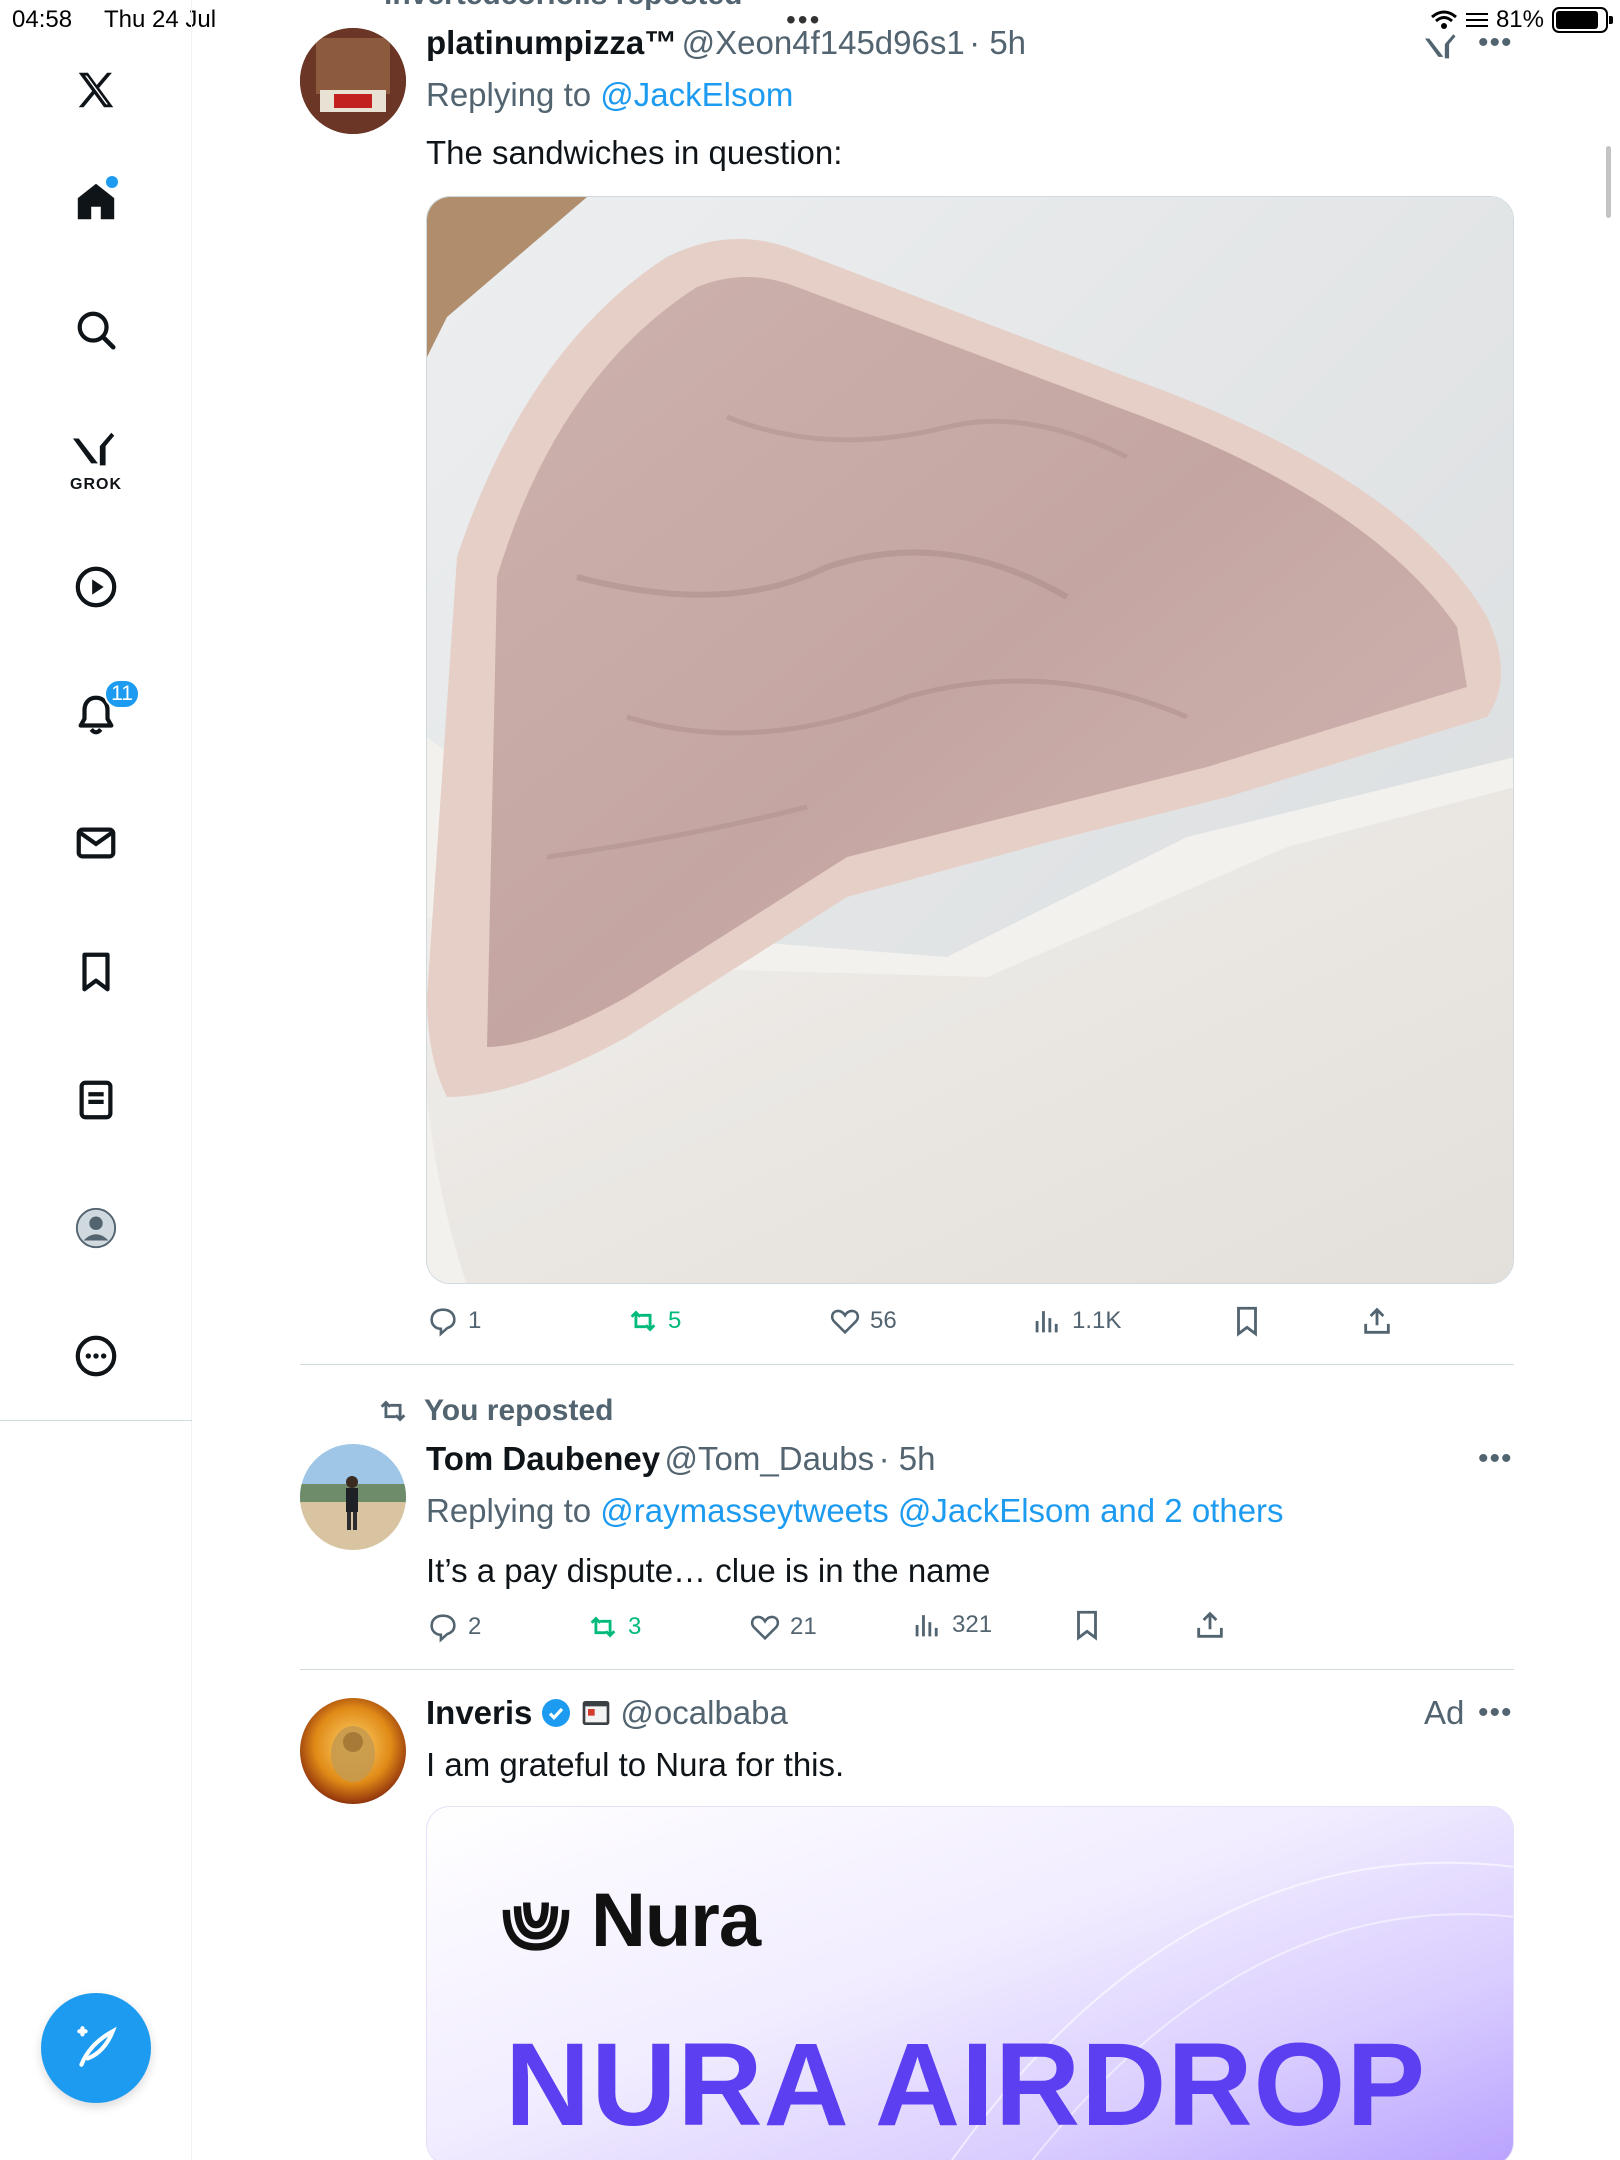 Image resolution: width=1620 pixels, height=2160 pixels. I want to click on home-unread-dot, so click(112, 182).